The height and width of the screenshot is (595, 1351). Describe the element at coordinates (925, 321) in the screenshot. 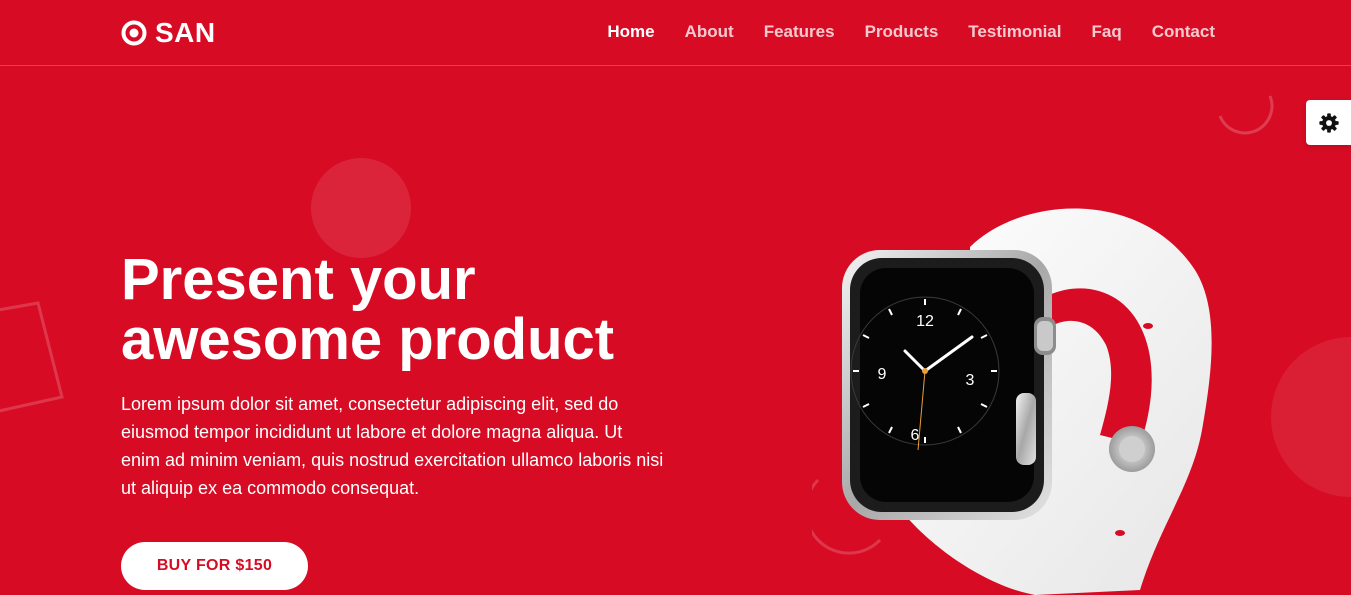

I see `watch-numeral-12: 12` at that location.